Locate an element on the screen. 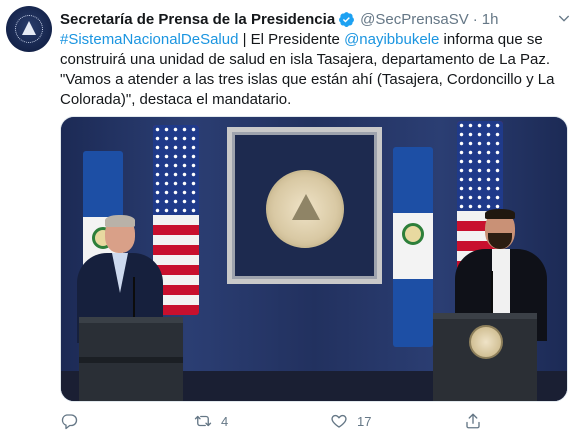 The image size is (583, 433). mention-link: @nayibbukele is located at coordinates (391, 39).